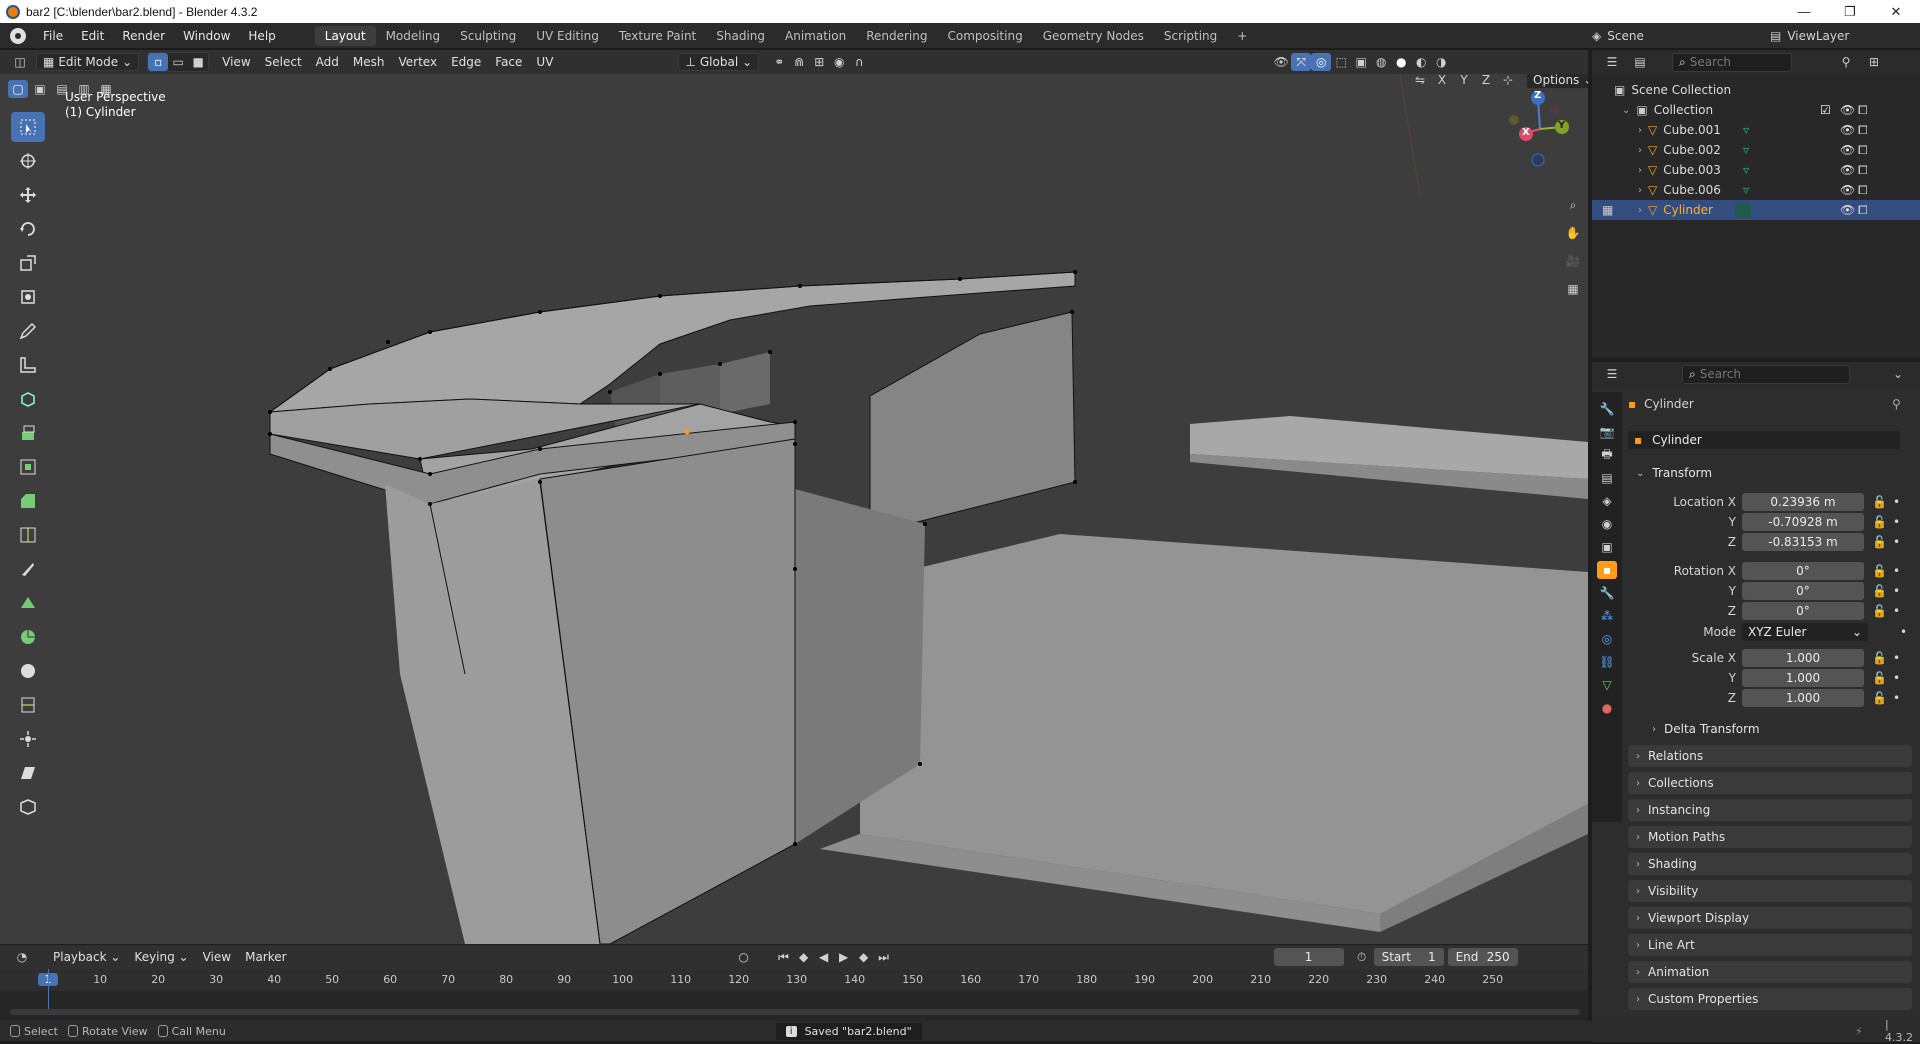 This screenshot has height=1044, width=1920. Describe the element at coordinates (158, 62) in the screenshot. I see `vertex-select-icon: ▫` at that location.